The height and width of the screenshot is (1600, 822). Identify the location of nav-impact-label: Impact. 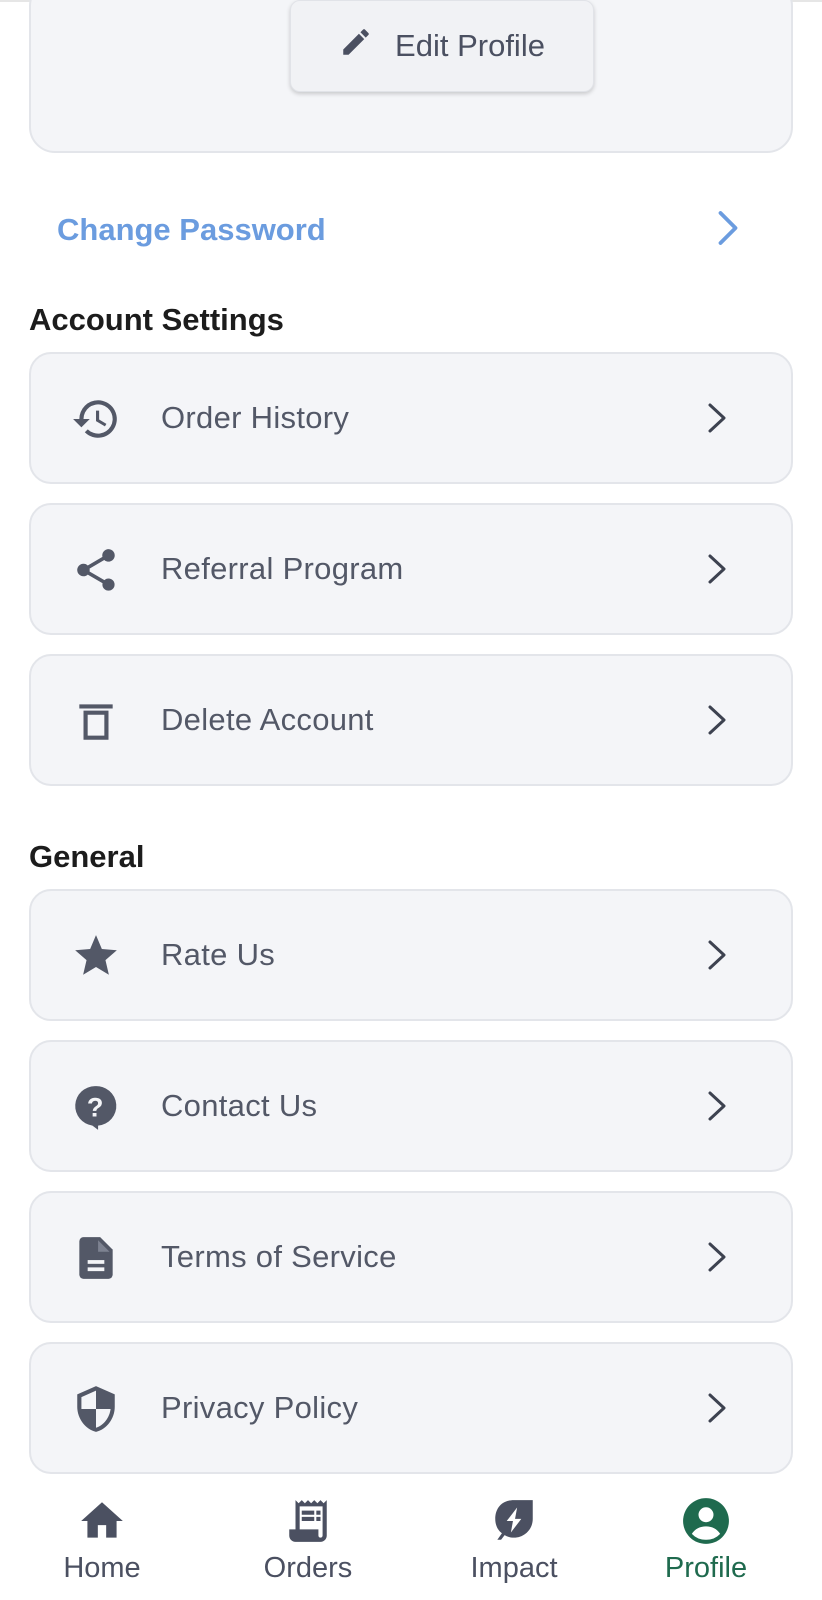
(514, 1568).